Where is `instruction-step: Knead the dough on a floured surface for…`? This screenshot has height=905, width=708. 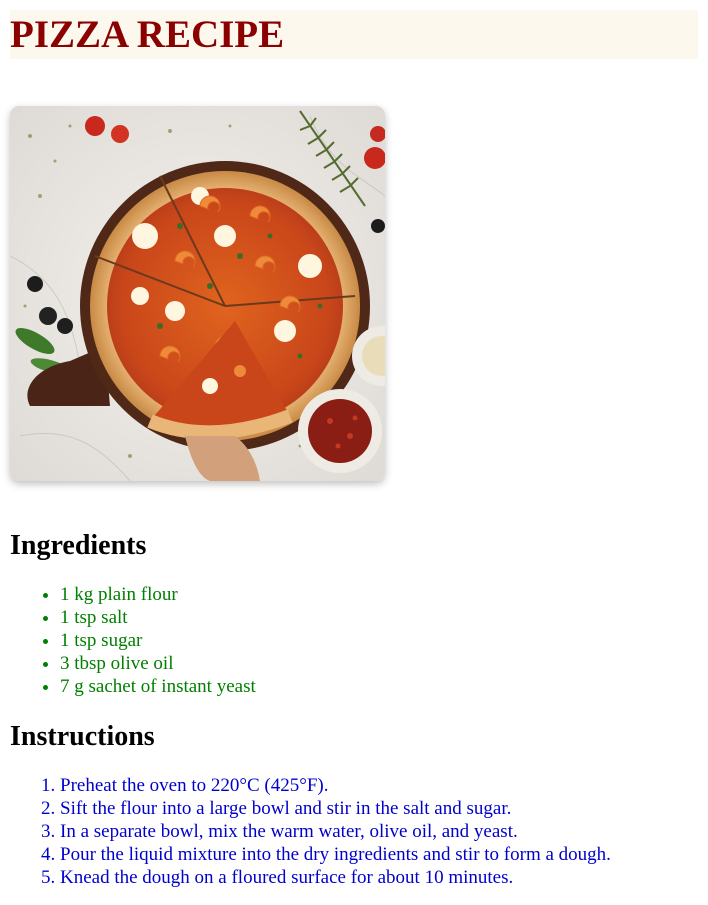 instruction-step: Knead the dough on a floured surface for… is located at coordinates (379, 877).